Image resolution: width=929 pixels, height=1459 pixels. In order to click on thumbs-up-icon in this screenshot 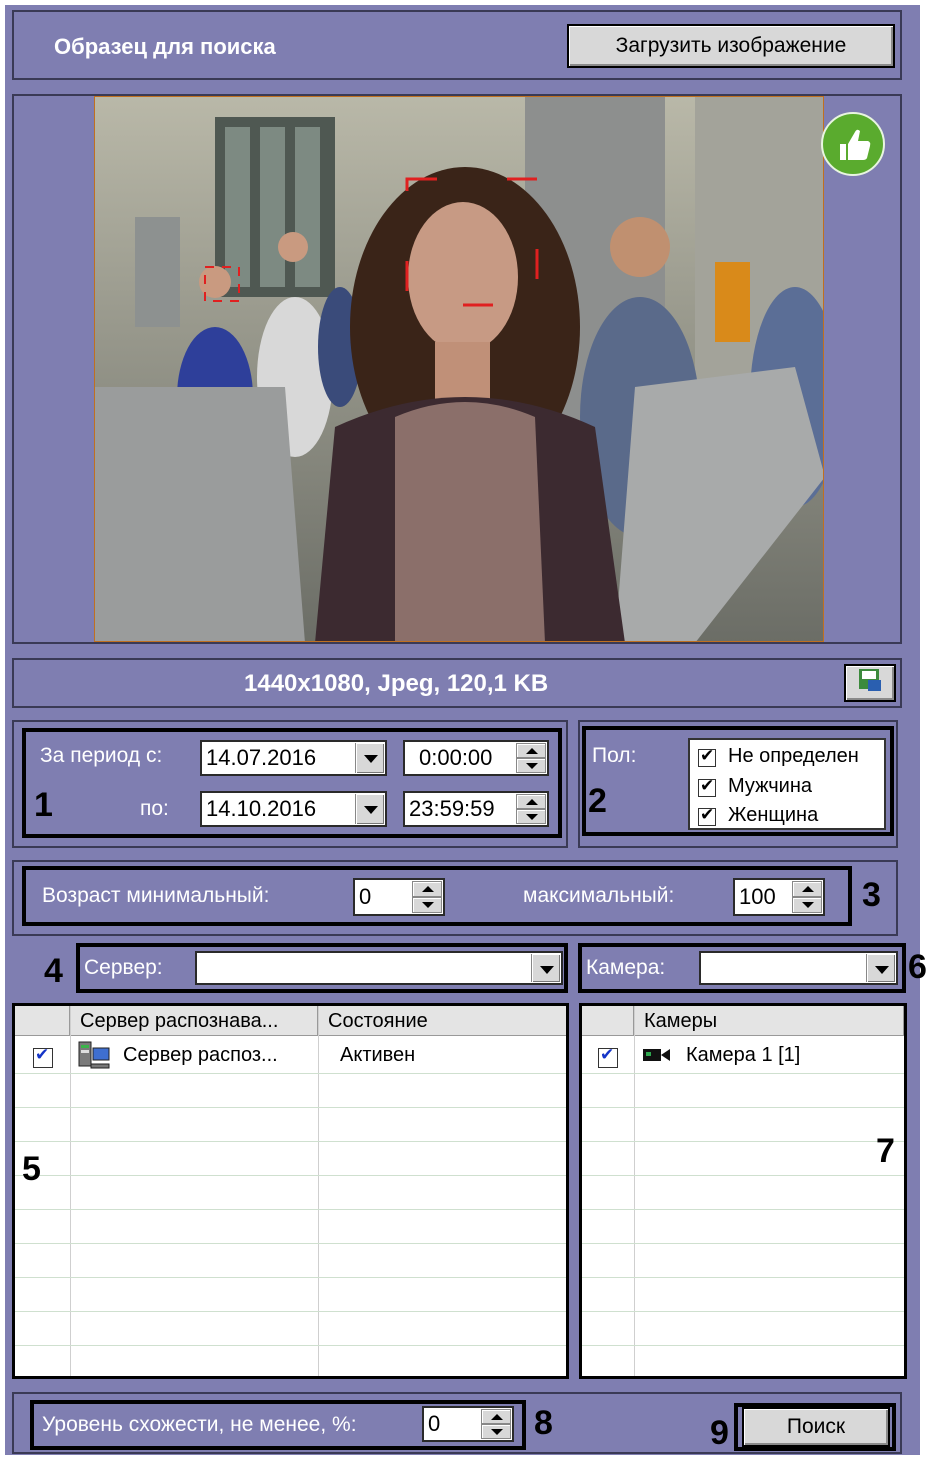, I will do `click(853, 144)`.